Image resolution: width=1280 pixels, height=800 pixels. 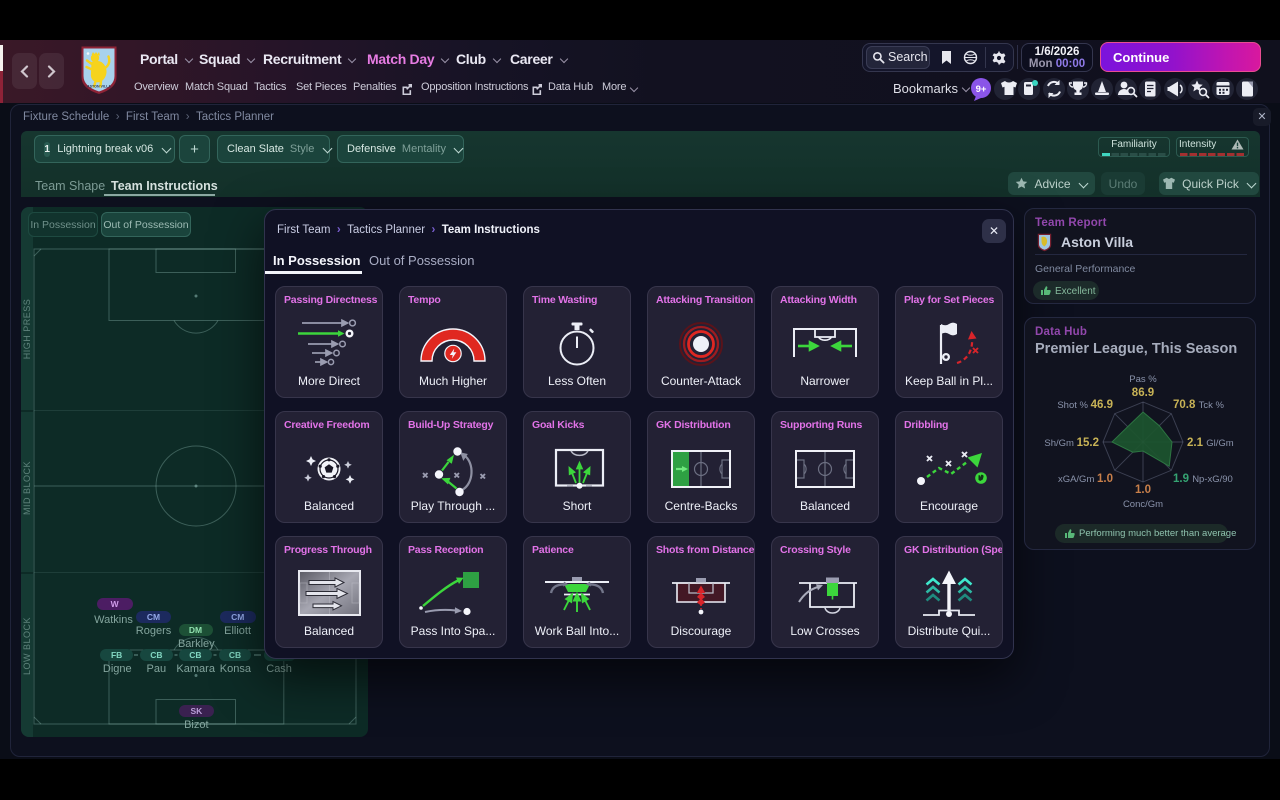 I want to click on svg-text: 9+, so click(x=981, y=89).